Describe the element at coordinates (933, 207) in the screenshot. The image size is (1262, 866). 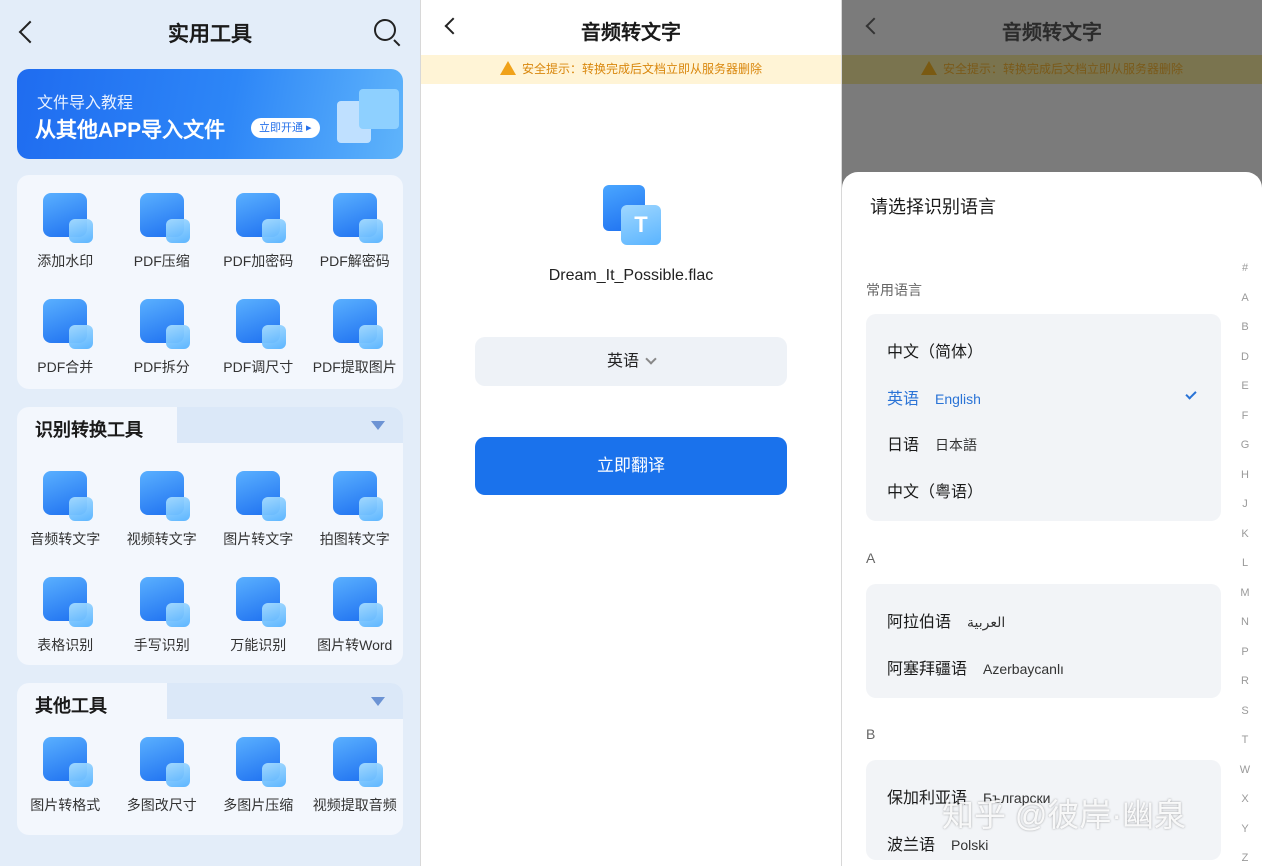
I see `sheet-title: 请选择识别语言` at that location.